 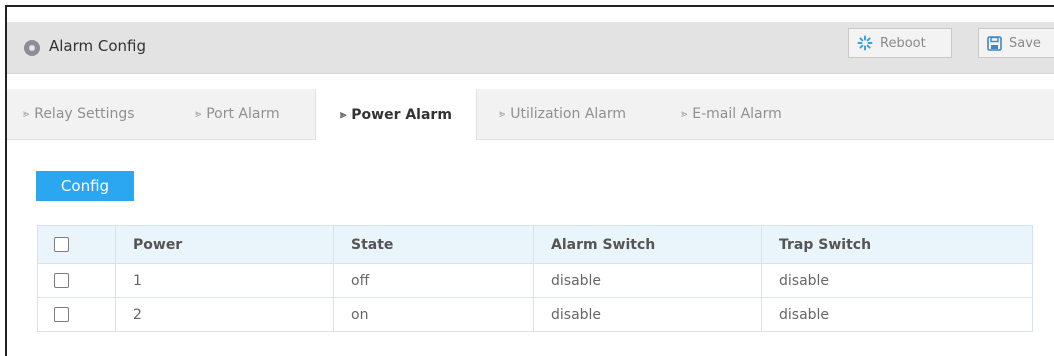 I want to click on location-pin-icon, so click(x=32, y=48).